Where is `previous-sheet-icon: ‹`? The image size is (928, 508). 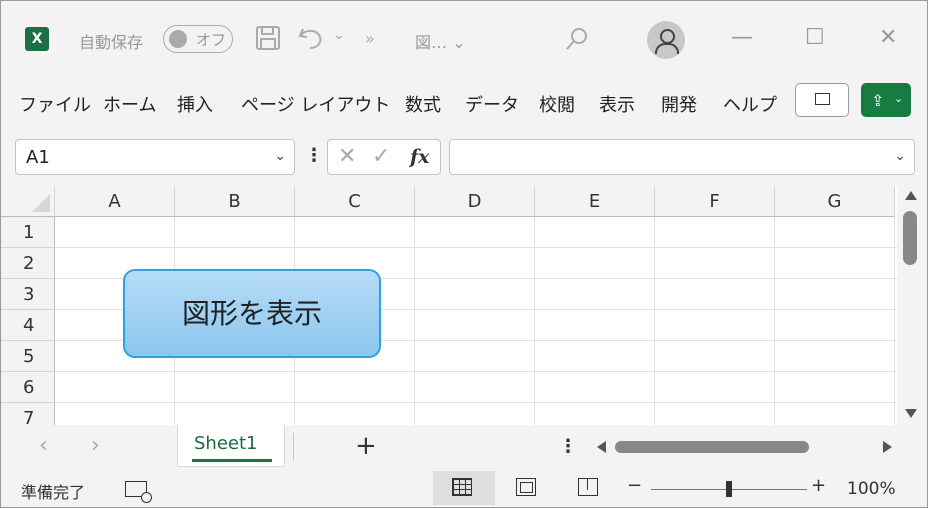
previous-sheet-icon: ‹ is located at coordinates (43, 445).